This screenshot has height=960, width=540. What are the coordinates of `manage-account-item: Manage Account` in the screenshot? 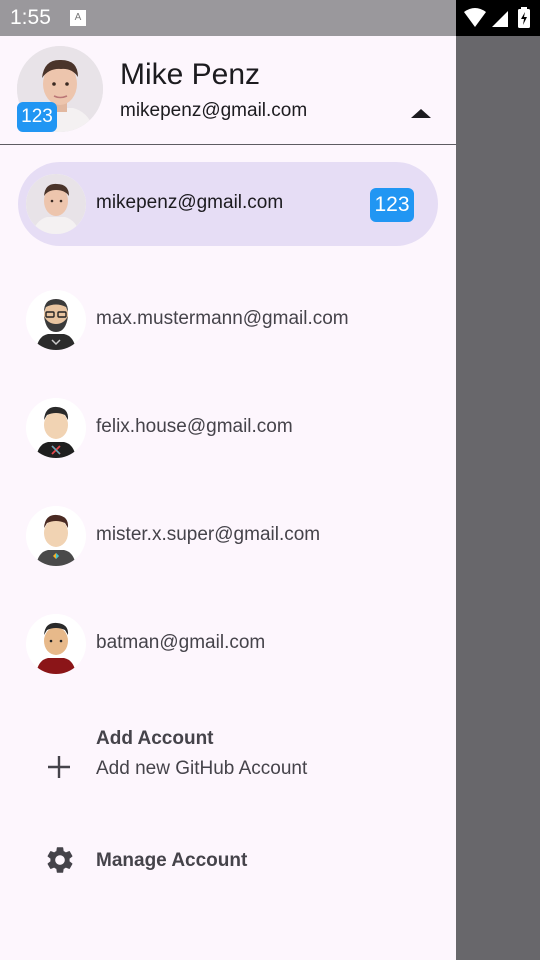 It's located at (228, 861).